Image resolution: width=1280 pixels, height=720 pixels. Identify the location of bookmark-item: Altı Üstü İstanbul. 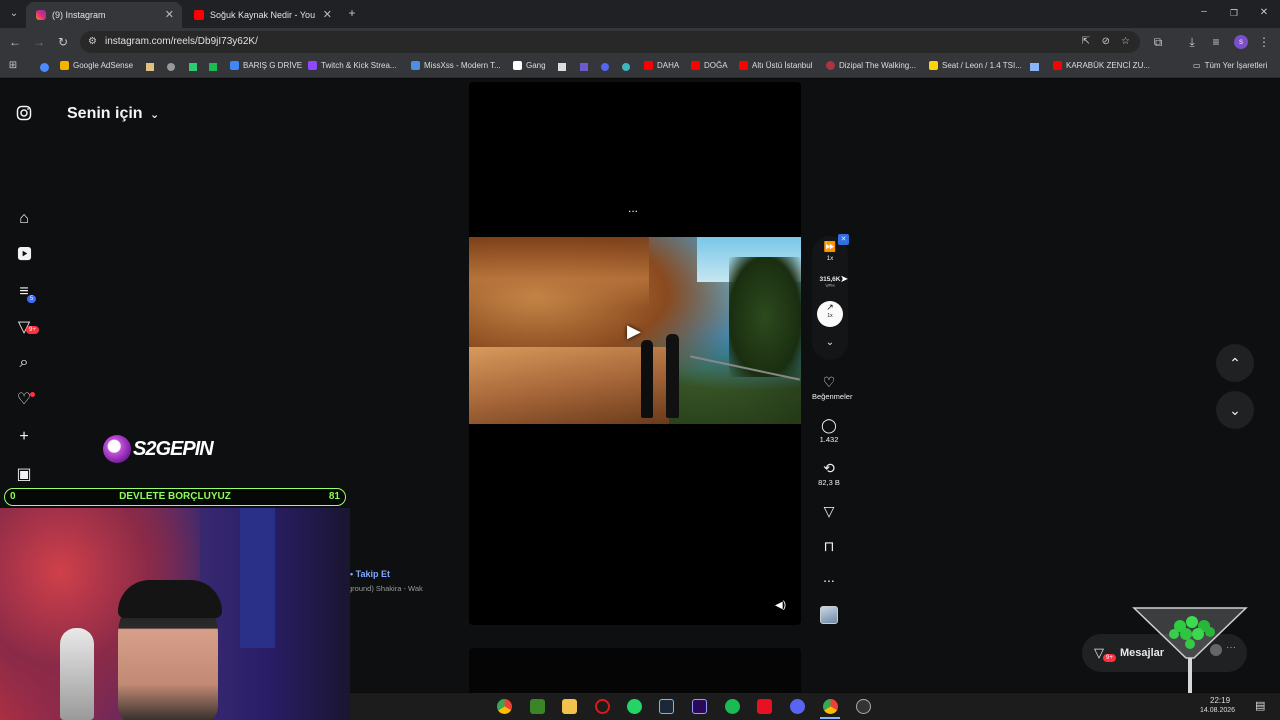
(775, 65).